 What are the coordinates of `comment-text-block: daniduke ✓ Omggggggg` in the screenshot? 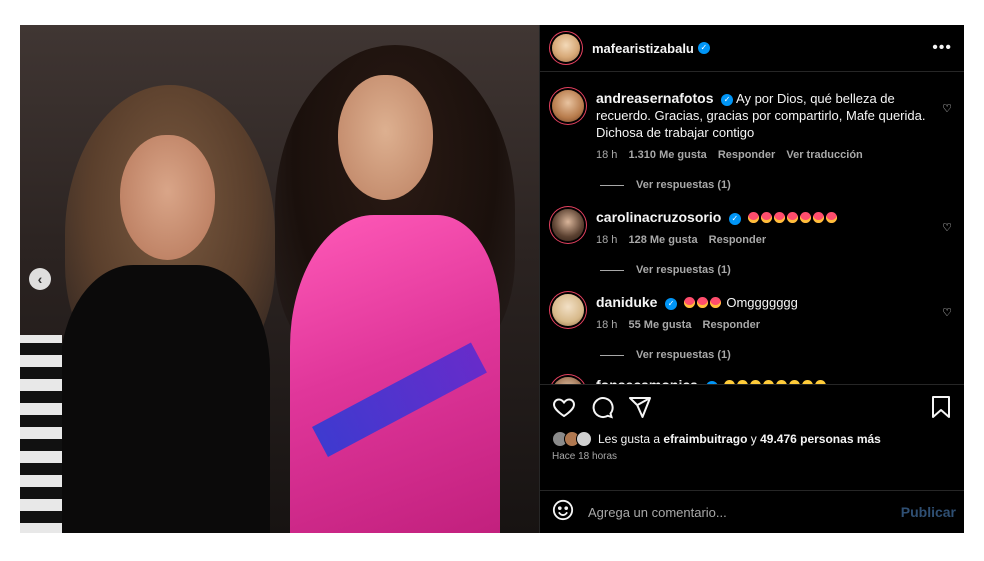 It's located at (766, 302).